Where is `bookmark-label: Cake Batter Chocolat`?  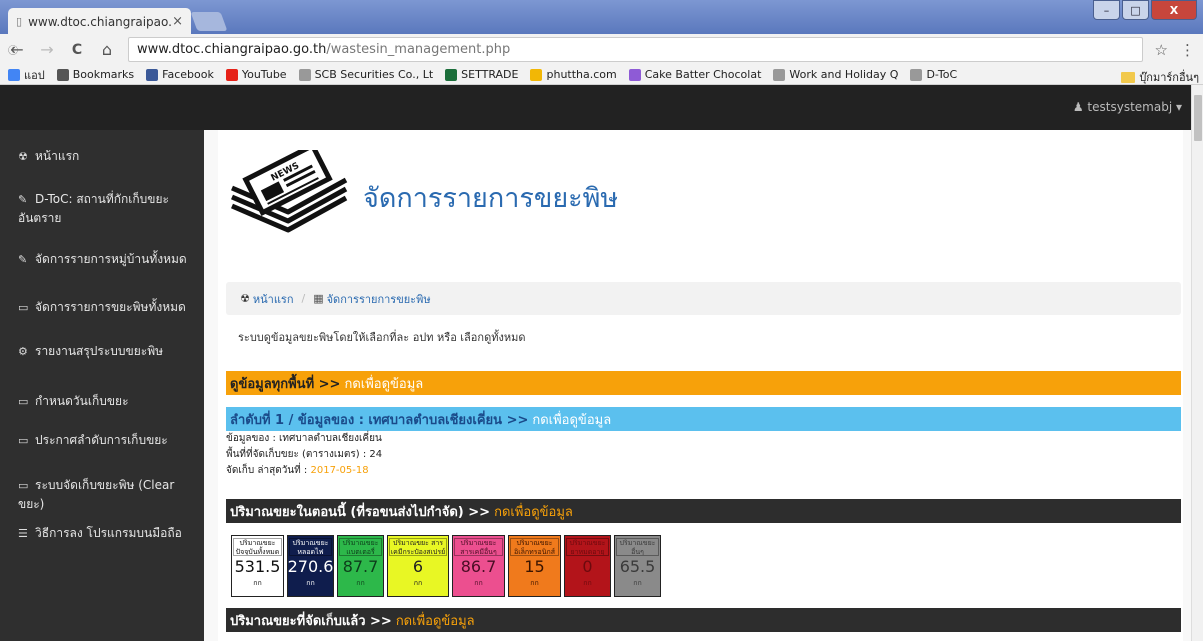 bookmark-label: Cake Batter Chocolat is located at coordinates (703, 74).